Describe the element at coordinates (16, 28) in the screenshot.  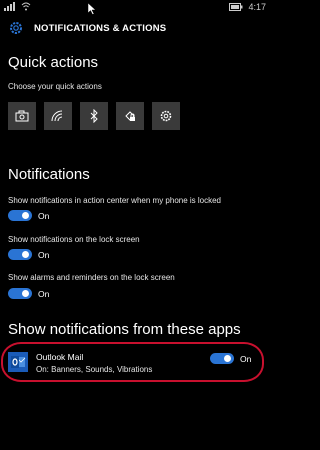
I see `gear-icon` at that location.